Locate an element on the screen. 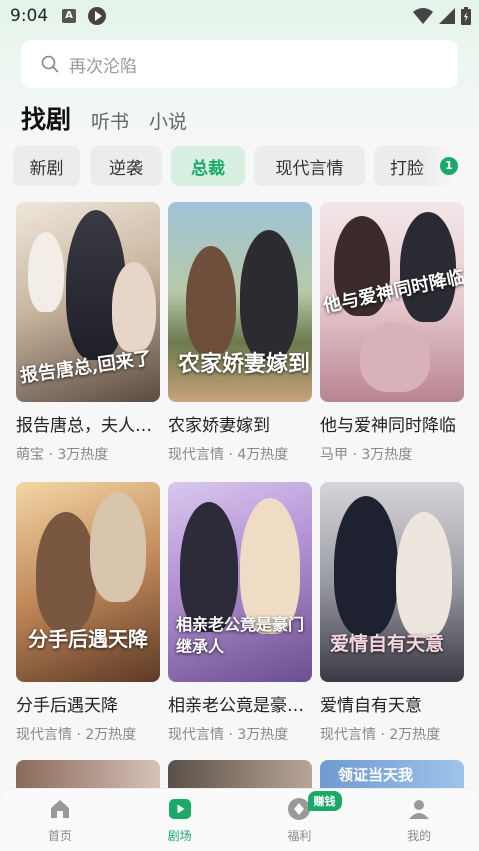 The image size is (479, 851). search-placeholder: 再次沦陷 is located at coordinates (103, 66).